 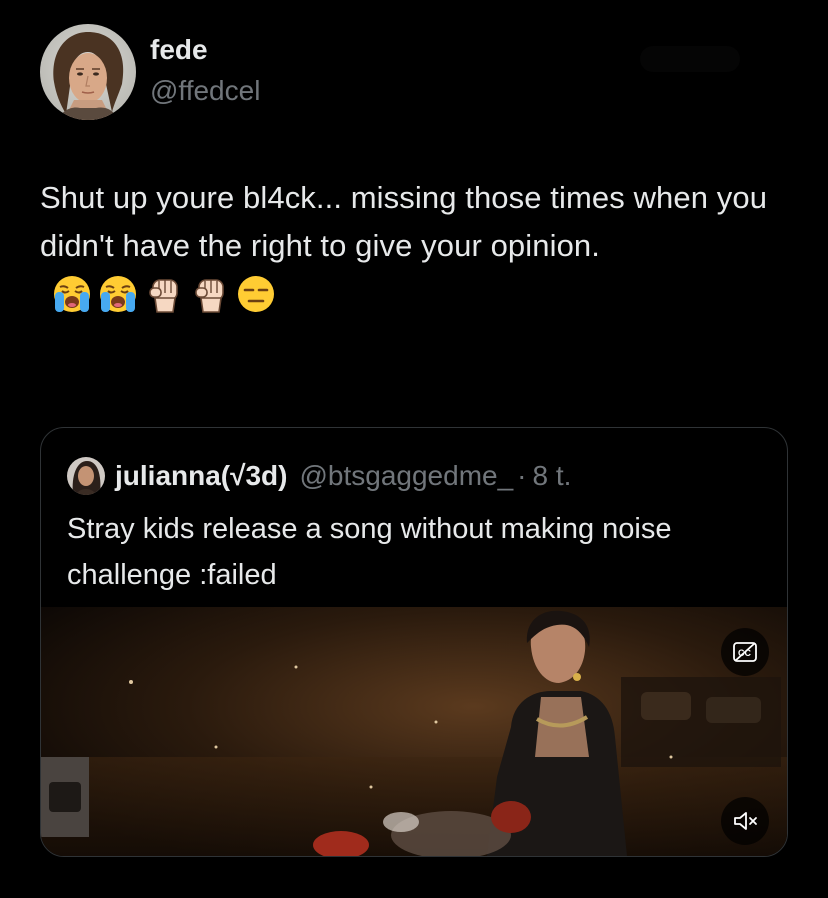 I want to click on closed-captions-button: CC, so click(x=745, y=652).